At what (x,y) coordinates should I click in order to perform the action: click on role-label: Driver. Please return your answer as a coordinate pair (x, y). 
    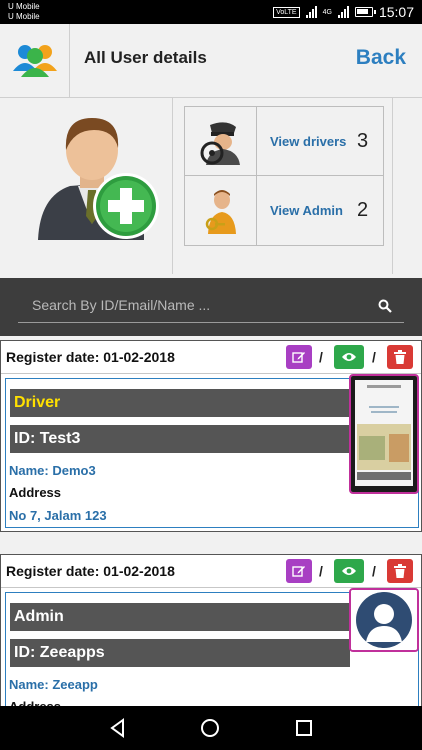
    Looking at the image, I should click on (180, 403).